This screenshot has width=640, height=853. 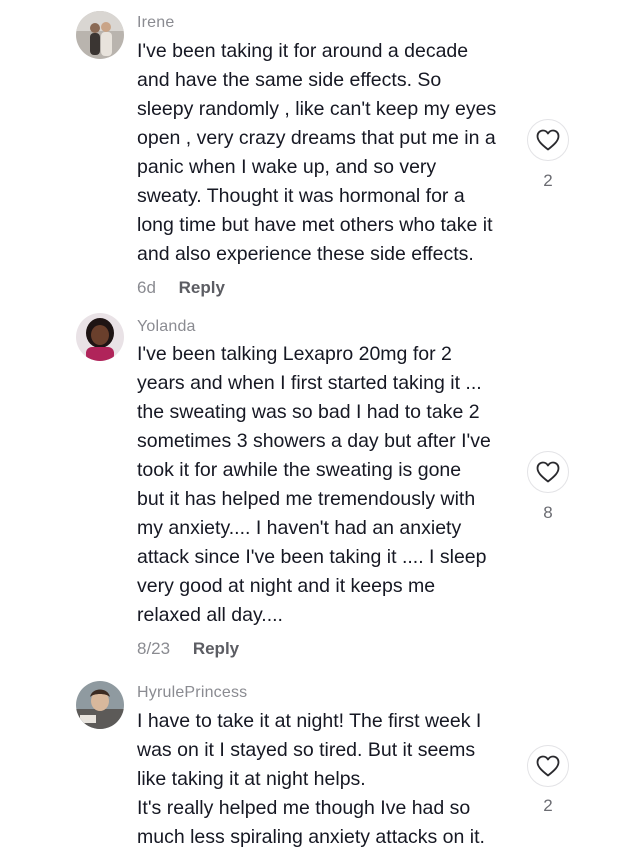 I want to click on comment-meta: 6d Reply, so click(x=181, y=288).